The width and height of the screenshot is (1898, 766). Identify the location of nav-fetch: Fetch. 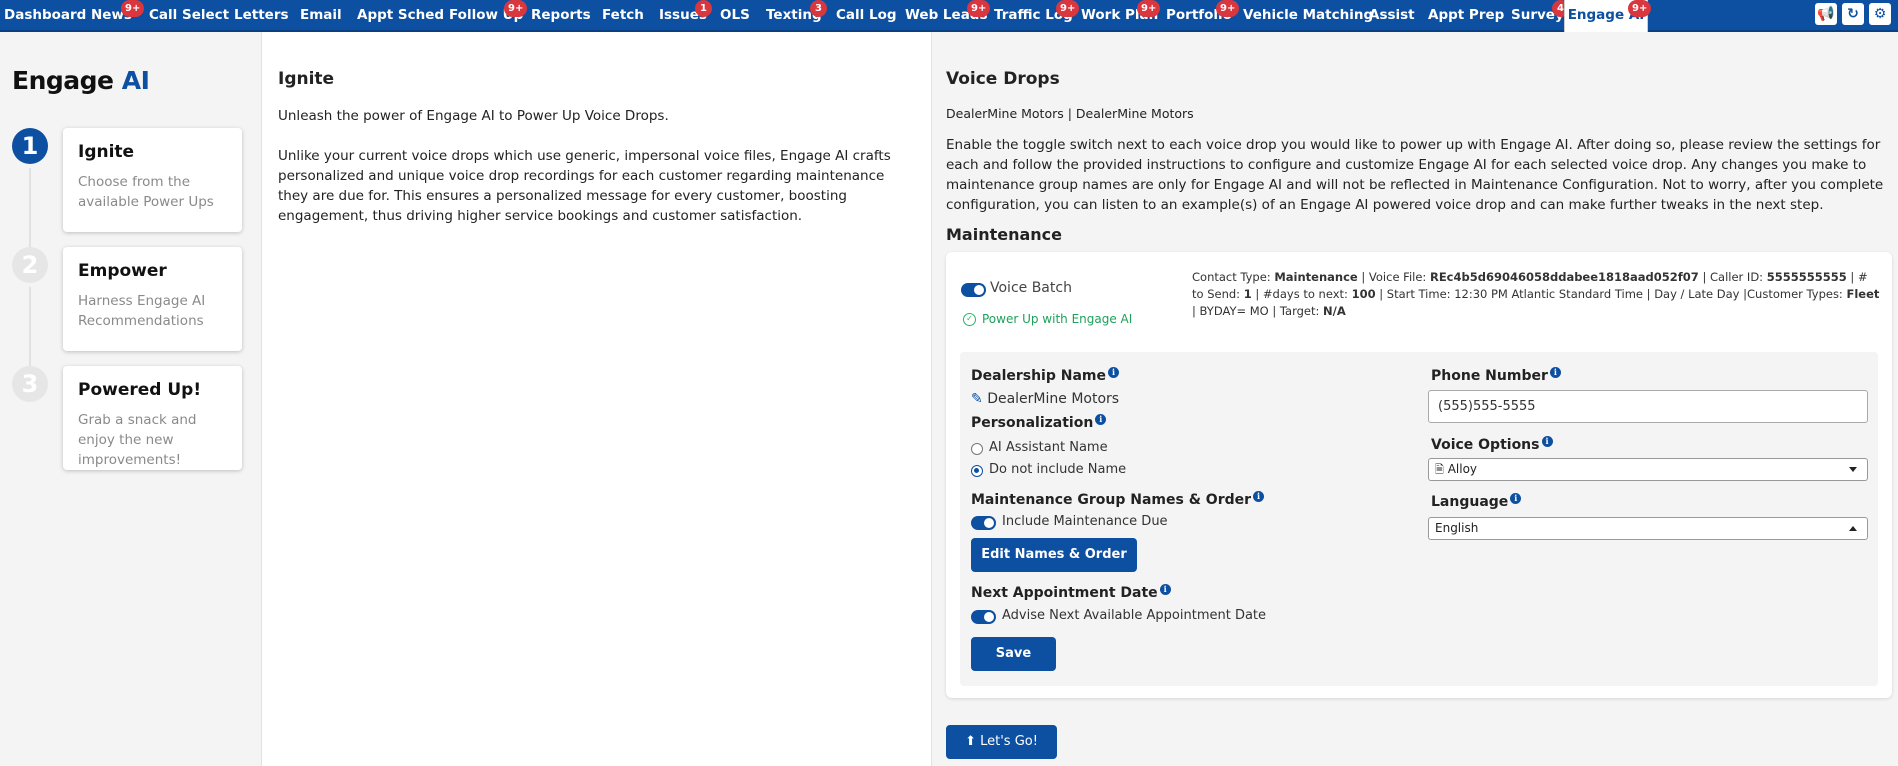
(623, 15).